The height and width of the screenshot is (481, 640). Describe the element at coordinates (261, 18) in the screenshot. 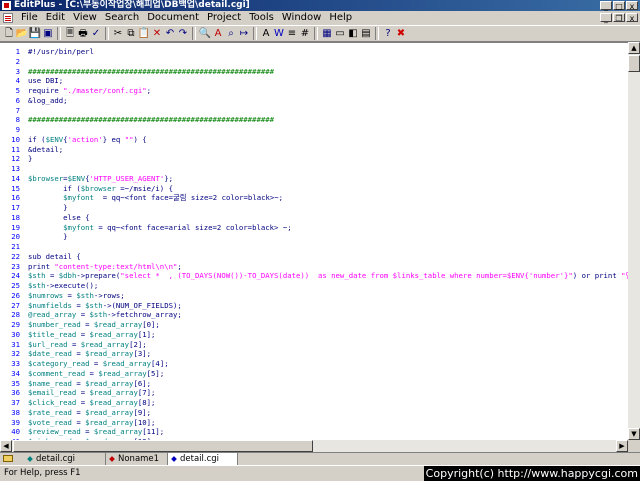

I see `menu-tools: Tools` at that location.